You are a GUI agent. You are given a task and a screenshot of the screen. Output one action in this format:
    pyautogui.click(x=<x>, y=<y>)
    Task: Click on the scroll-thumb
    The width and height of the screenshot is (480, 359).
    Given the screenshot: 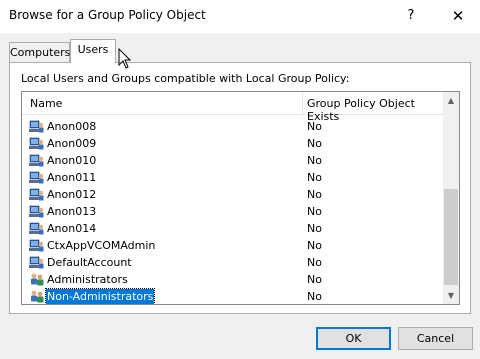 What is the action you would take?
    pyautogui.click(x=451, y=237)
    